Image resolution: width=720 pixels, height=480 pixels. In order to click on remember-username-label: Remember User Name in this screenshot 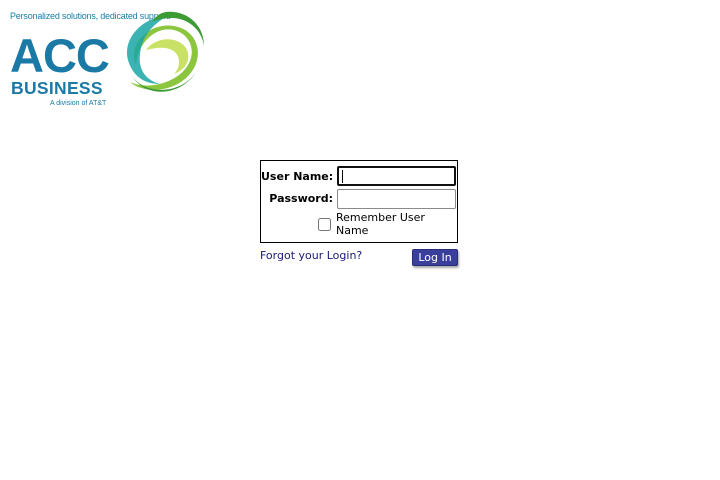, I will do `click(380, 224)`.